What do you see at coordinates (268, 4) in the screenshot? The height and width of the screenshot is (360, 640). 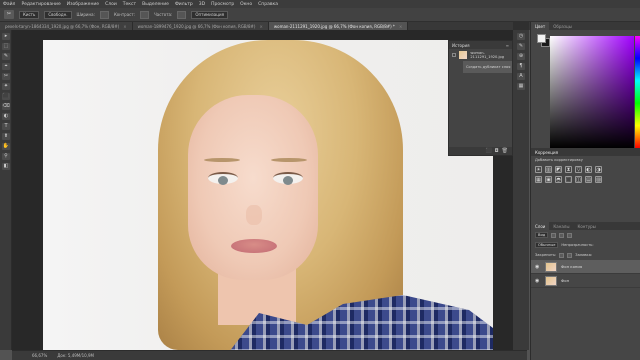 I see `menu-help: Справка` at bounding box center [268, 4].